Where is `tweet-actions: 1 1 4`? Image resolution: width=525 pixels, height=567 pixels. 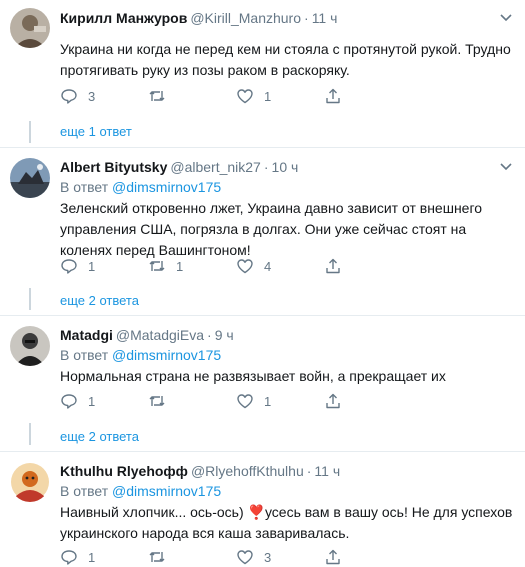 tweet-actions: 1 1 4 is located at coordinates (210, 266).